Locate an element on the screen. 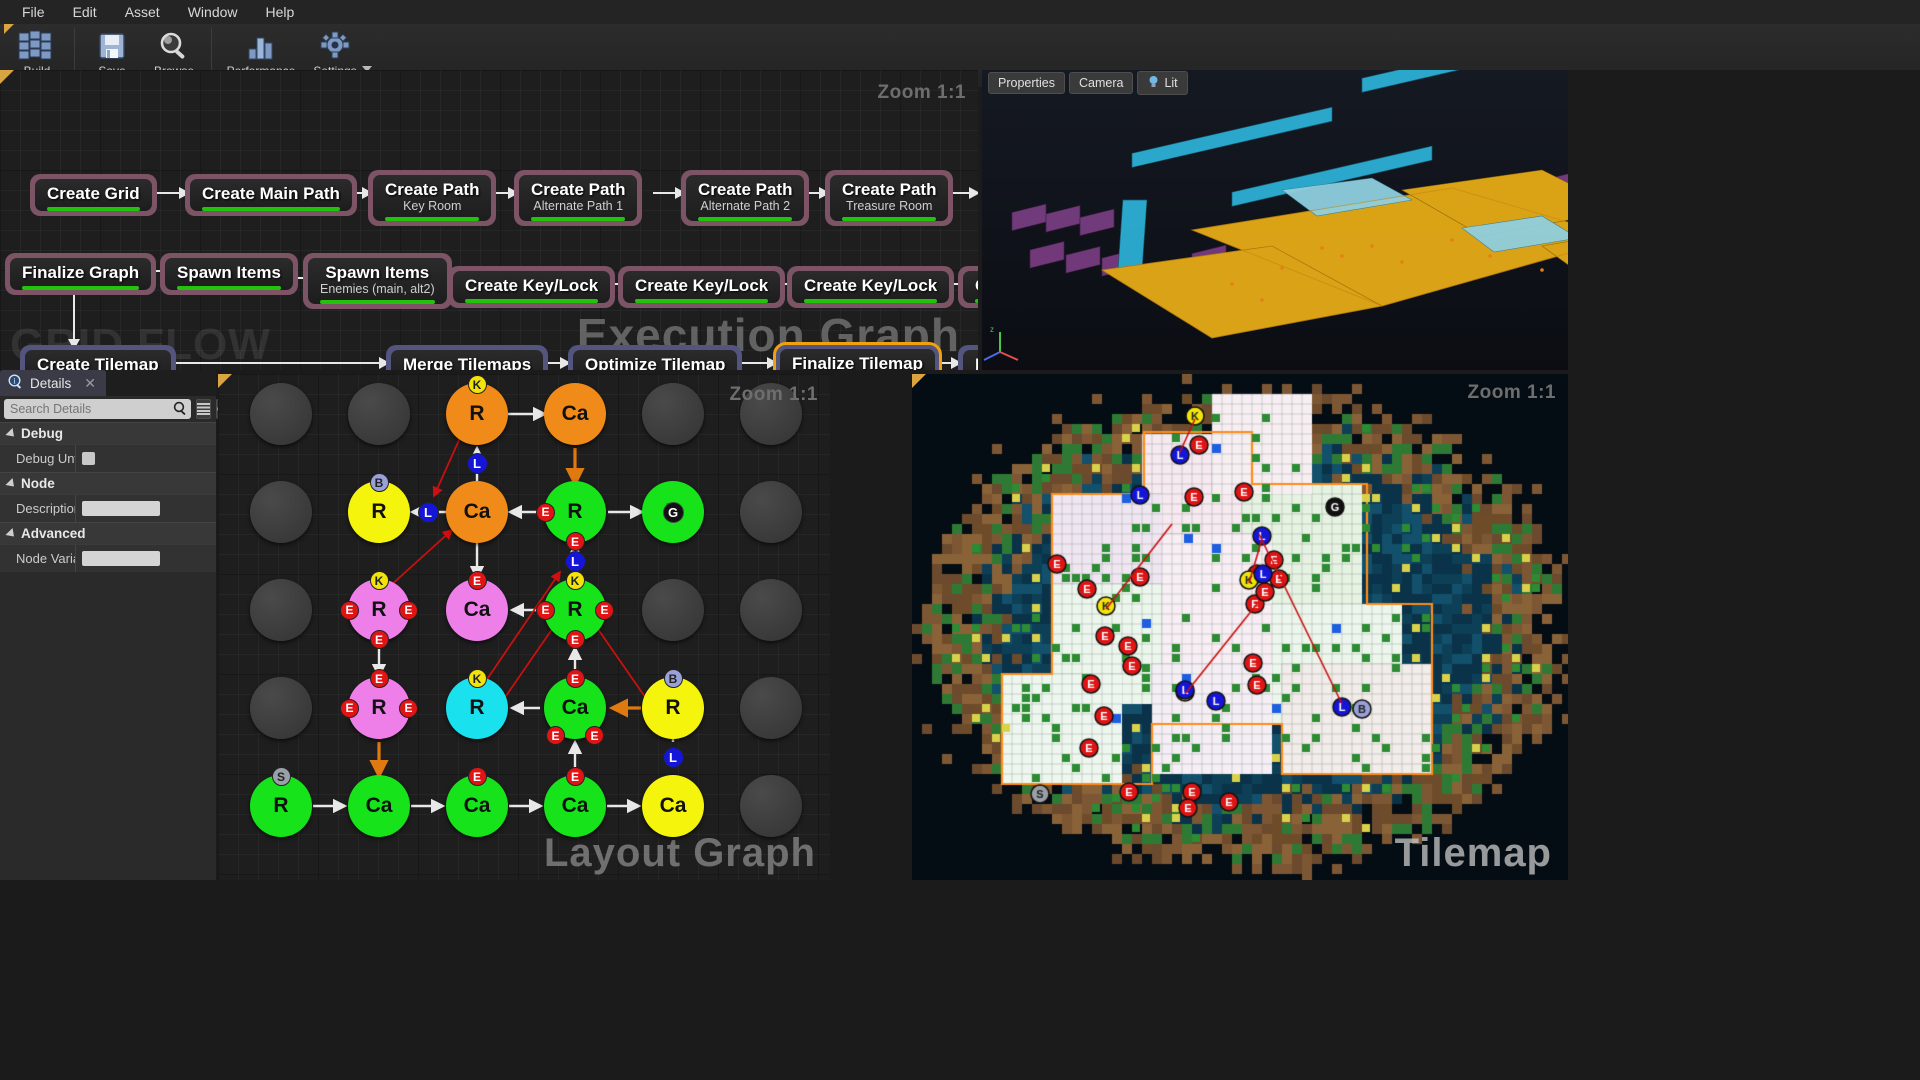  menu-item-edit: Edit is located at coordinates (85, 12).